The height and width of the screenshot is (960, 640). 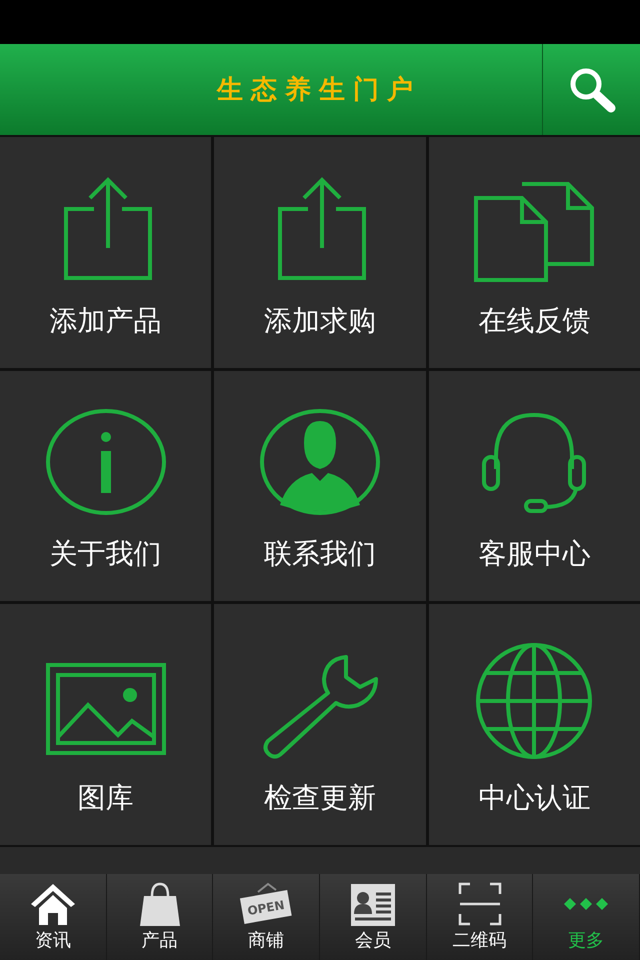 I want to click on tile-label: 关于我们, so click(x=106, y=554).